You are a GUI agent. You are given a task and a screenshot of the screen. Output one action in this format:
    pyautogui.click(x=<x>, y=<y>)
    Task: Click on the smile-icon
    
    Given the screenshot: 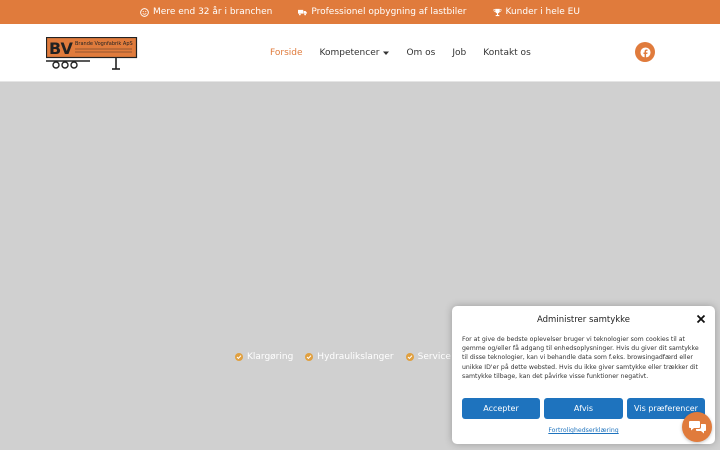 What is the action you would take?
    pyautogui.click(x=144, y=12)
    